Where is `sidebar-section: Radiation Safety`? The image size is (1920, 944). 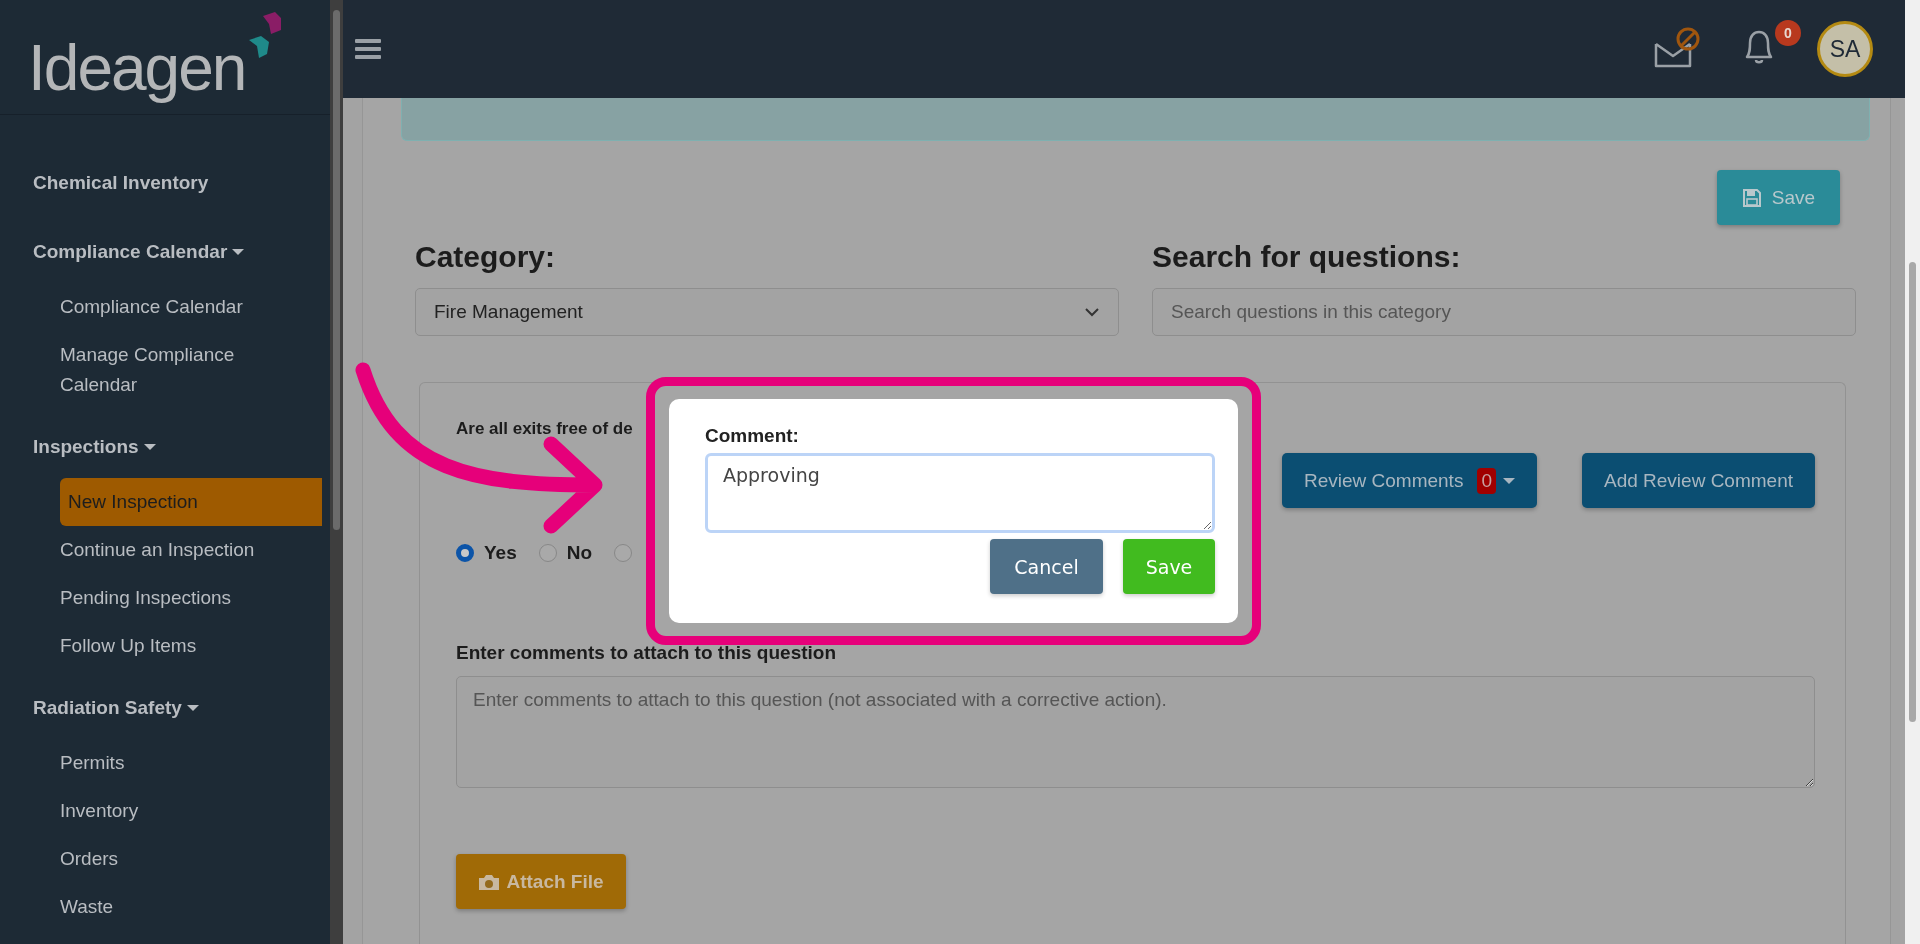
sidebar-section: Radiation Safety is located at coordinates (165, 708).